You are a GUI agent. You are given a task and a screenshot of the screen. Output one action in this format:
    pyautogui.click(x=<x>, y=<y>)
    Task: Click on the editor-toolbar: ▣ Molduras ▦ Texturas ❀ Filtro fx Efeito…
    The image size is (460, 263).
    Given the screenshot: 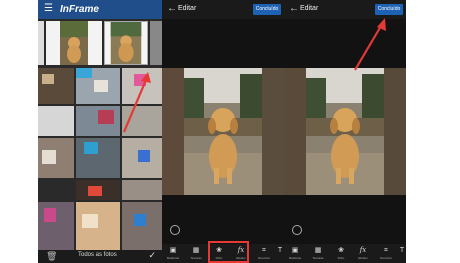 What is the action you would take?
    pyautogui.click(x=345, y=253)
    